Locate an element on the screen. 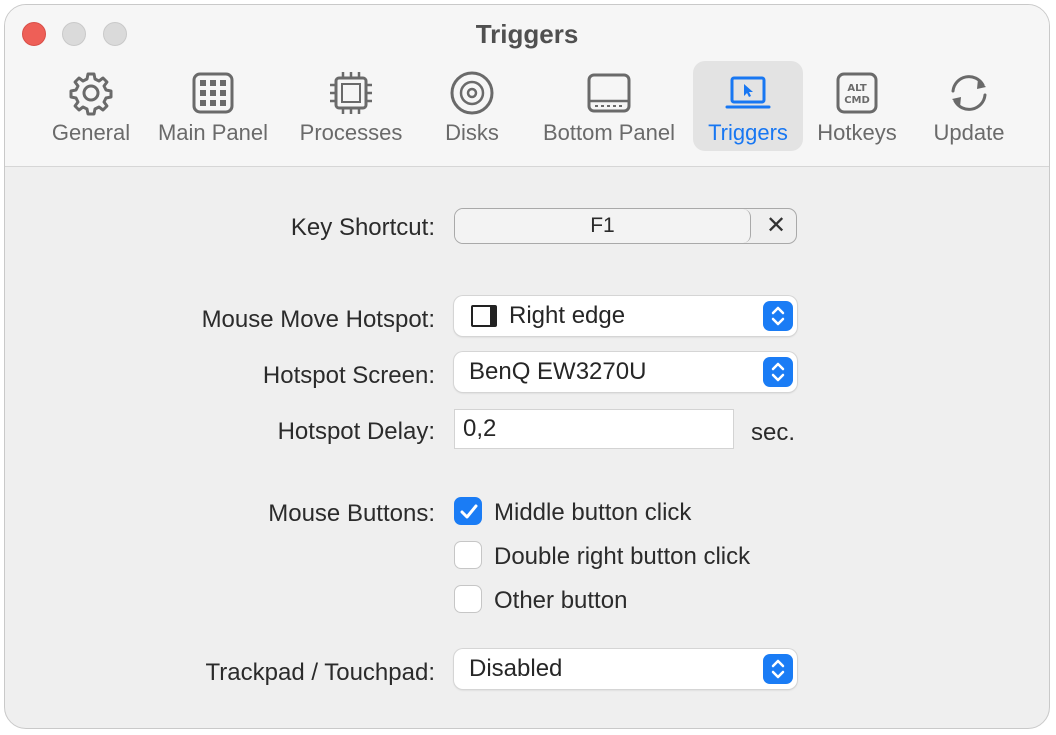  tab-label: Main Panel is located at coordinates (213, 132).